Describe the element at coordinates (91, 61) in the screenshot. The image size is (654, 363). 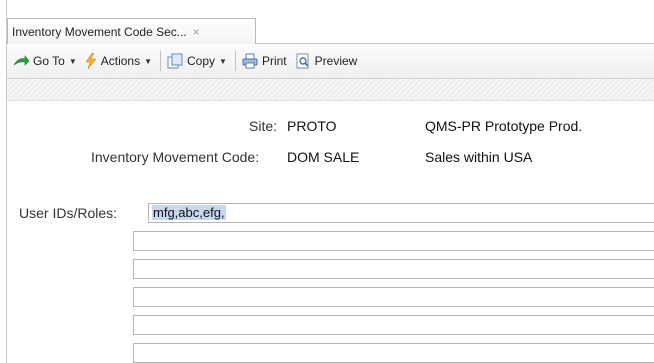
I see `lightning-icon` at that location.